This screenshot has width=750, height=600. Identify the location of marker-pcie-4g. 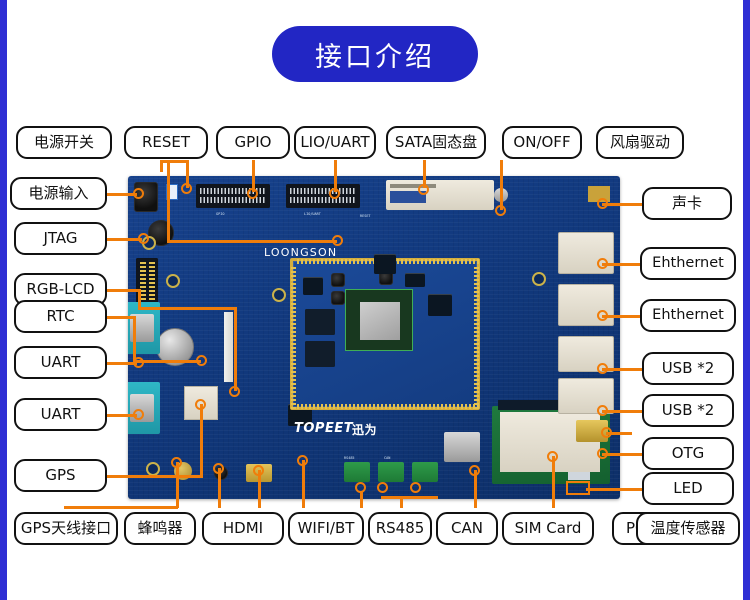
(552, 456).